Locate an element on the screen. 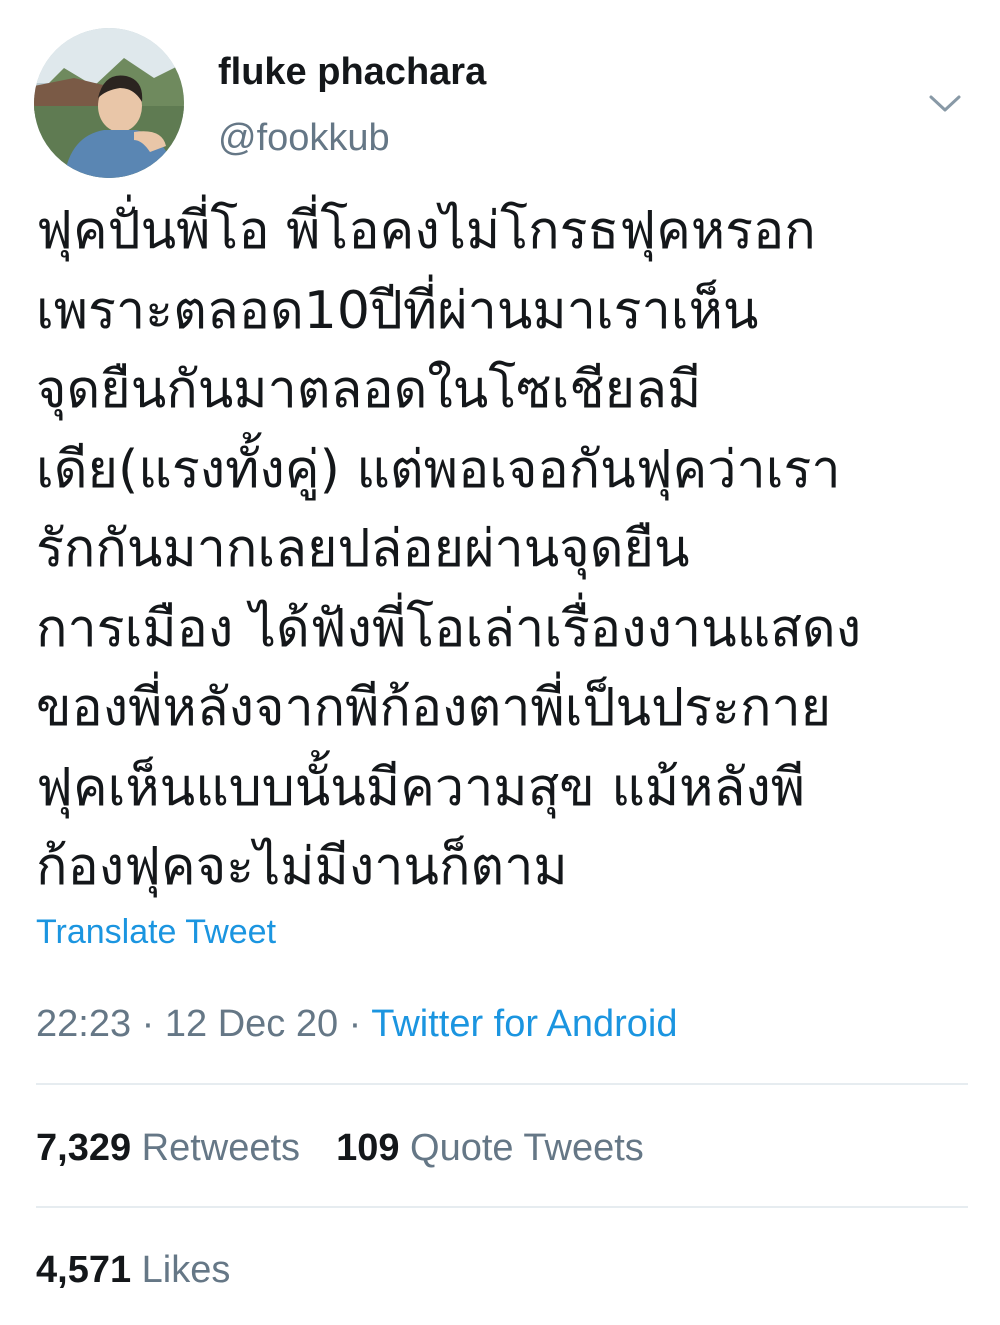  tweet-time: 22:23 is located at coordinates (84, 1024).